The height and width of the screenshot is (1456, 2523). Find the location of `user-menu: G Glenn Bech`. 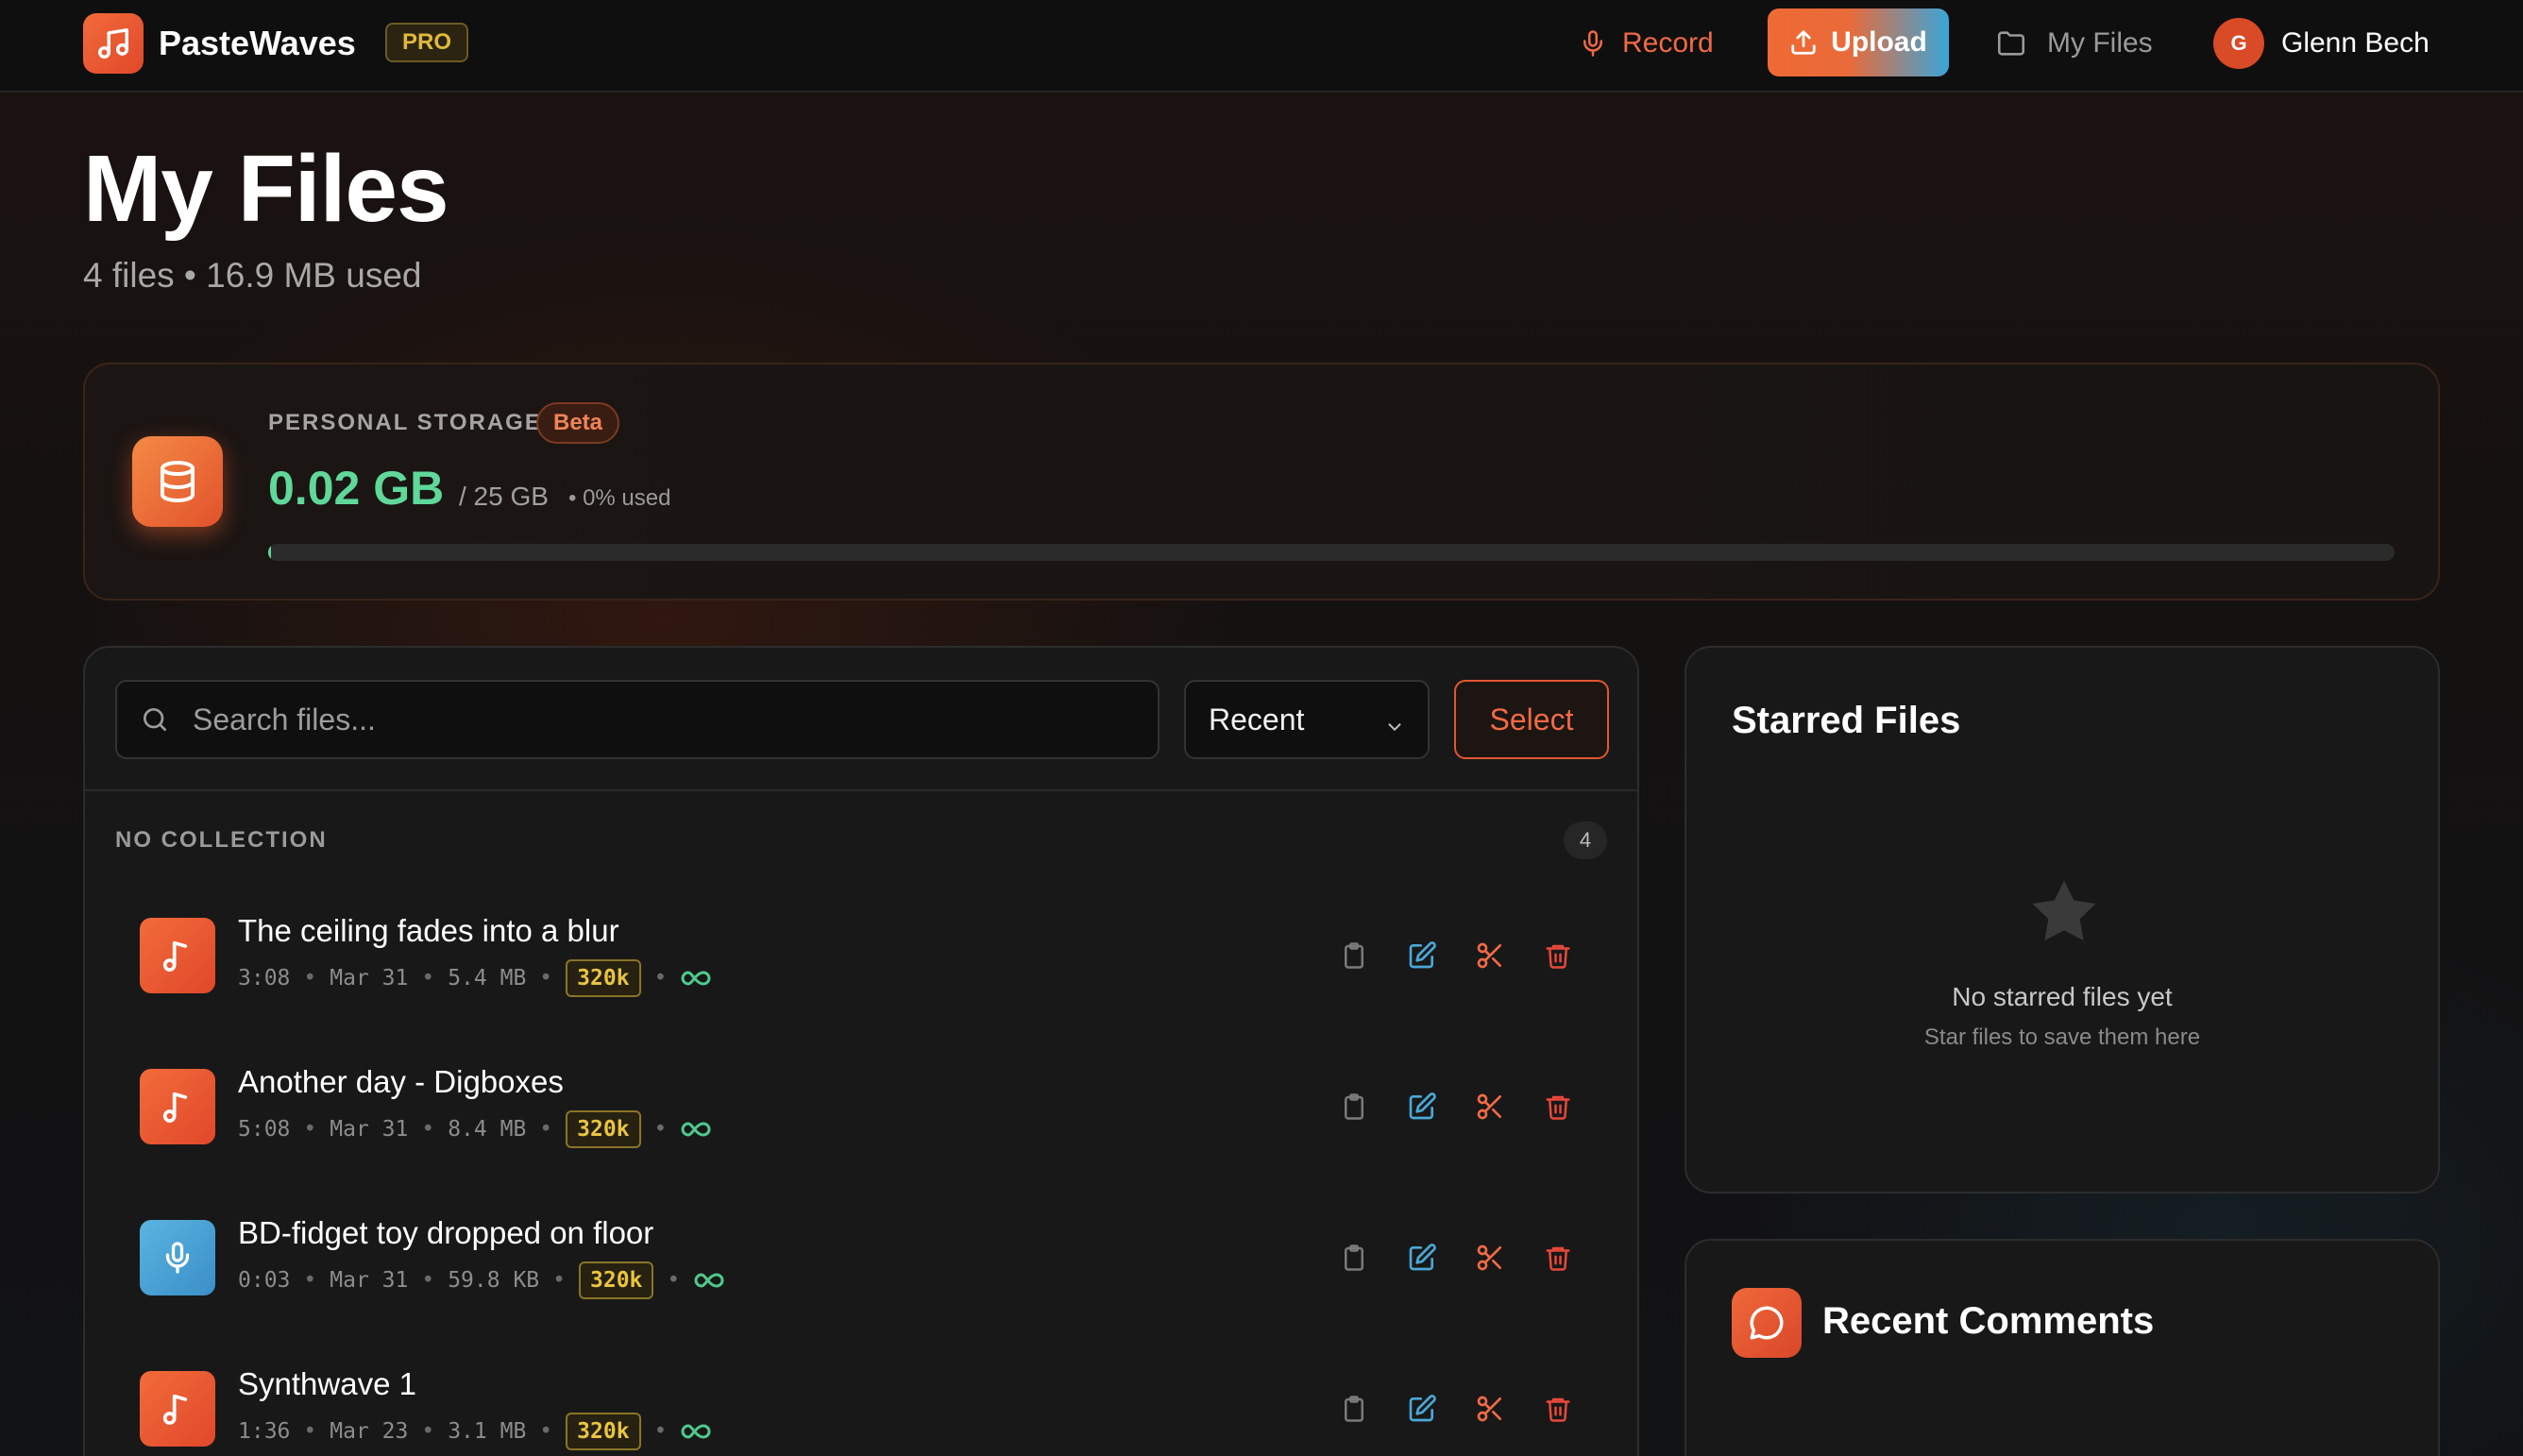

user-menu: G Glenn Bech is located at coordinates (2321, 43).